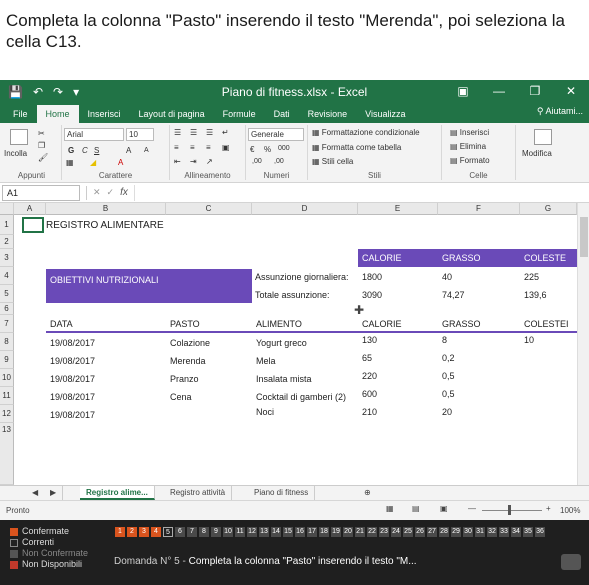 This screenshot has width=589, height=585. I want to click on search-icon, so click(543, 137).